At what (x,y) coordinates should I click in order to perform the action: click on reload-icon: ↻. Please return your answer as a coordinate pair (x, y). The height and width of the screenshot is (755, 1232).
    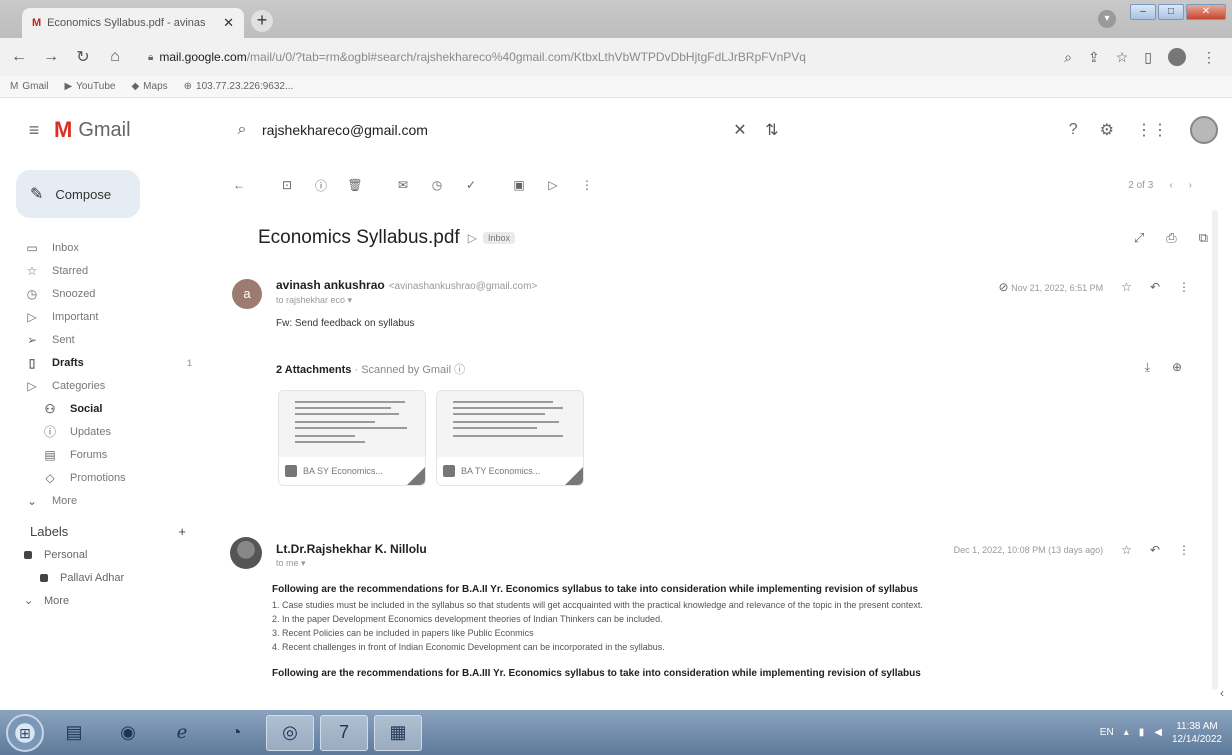
    Looking at the image, I should click on (83, 57).